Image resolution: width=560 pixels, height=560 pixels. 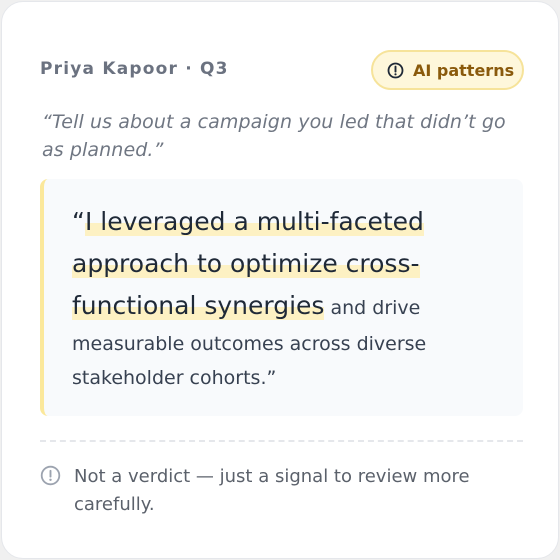 I want to click on alert-circle-icon, so click(x=395, y=70).